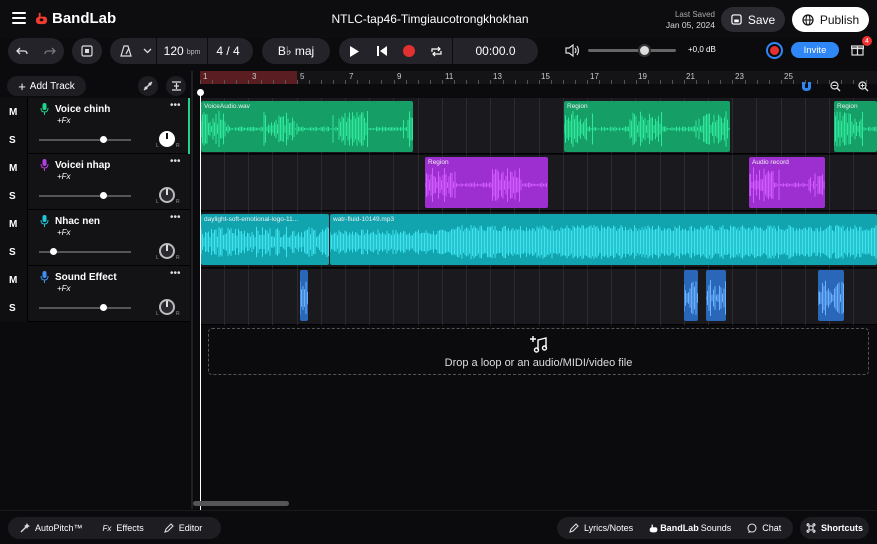 The height and width of the screenshot is (544, 877). I want to click on bar-number: 23, so click(739, 76).